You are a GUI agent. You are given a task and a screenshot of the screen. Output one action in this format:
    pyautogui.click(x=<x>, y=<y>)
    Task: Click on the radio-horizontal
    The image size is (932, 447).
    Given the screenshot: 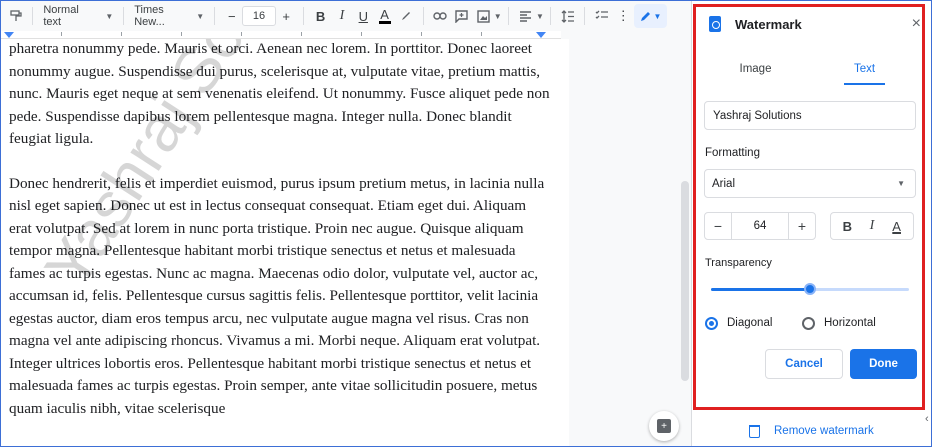 What is the action you would take?
    pyautogui.click(x=808, y=323)
    